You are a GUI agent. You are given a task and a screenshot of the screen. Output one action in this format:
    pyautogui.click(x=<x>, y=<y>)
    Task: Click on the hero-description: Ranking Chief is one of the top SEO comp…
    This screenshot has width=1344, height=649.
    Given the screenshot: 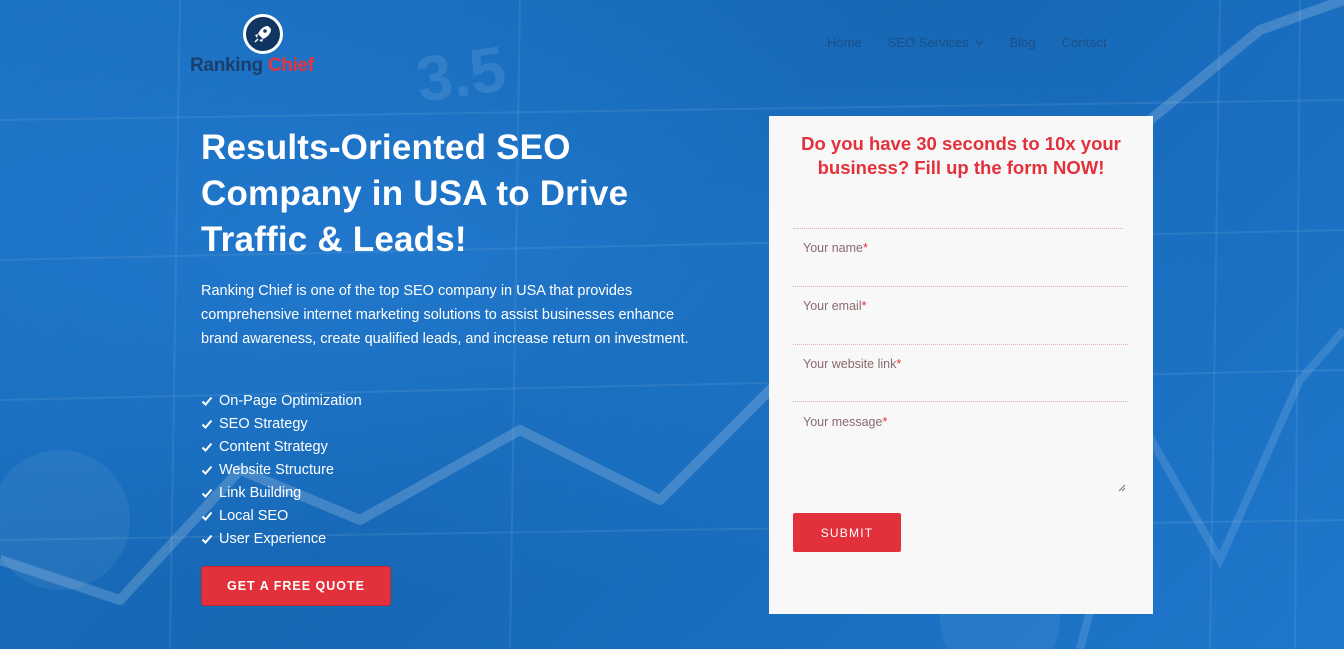 What is the action you would take?
    pyautogui.click(x=445, y=315)
    